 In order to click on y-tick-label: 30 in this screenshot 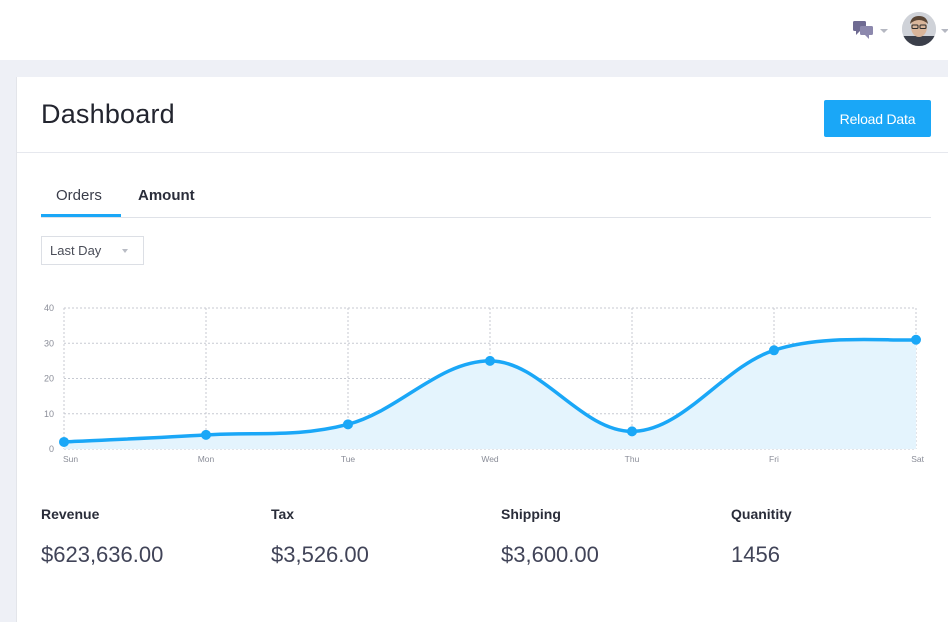, I will do `click(49, 343)`.